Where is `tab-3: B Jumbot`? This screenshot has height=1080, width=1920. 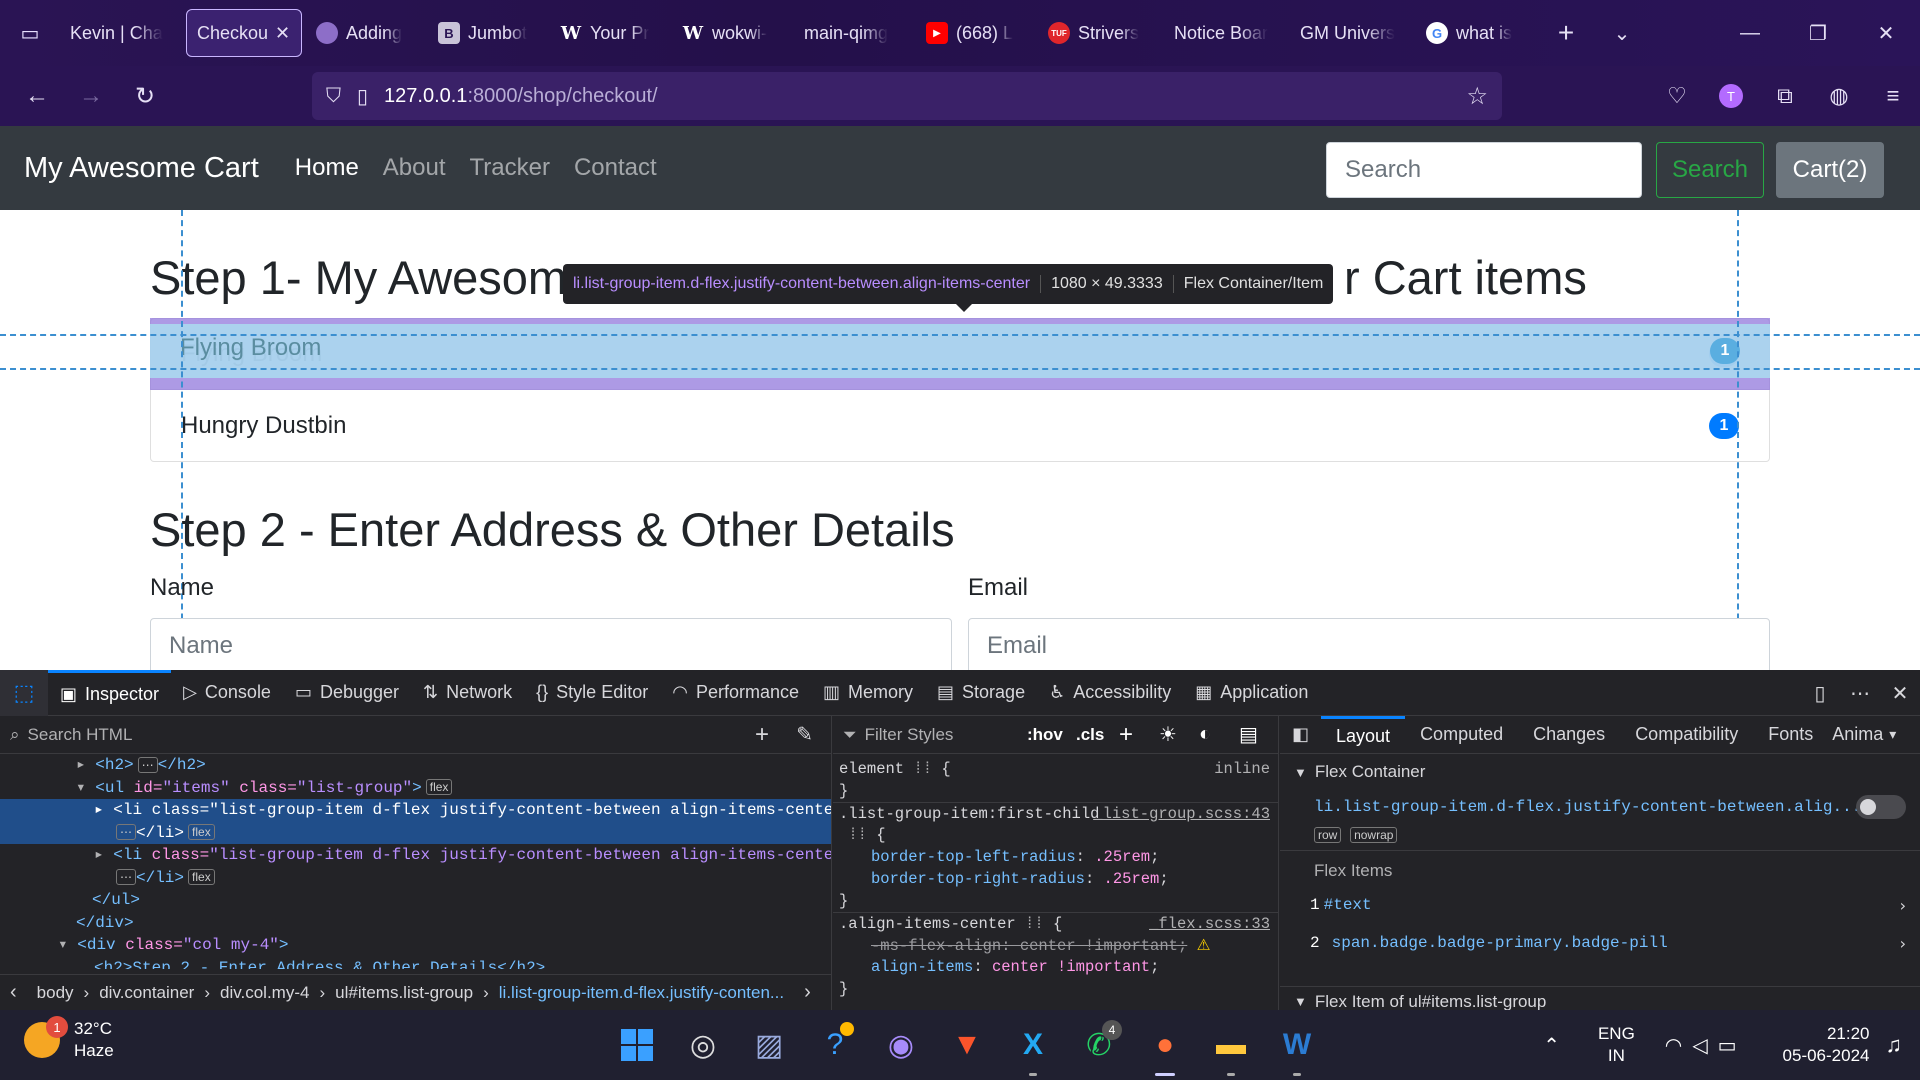 tab-3: B Jumbot is located at coordinates (487, 33).